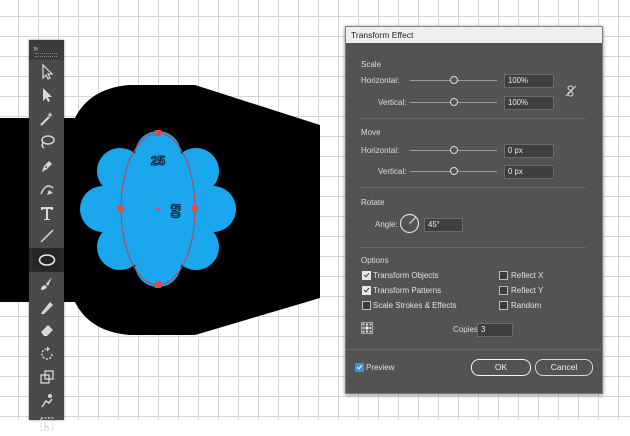  Describe the element at coordinates (474, 35) in the screenshot. I see `dialog-title: Transform Effect` at that location.